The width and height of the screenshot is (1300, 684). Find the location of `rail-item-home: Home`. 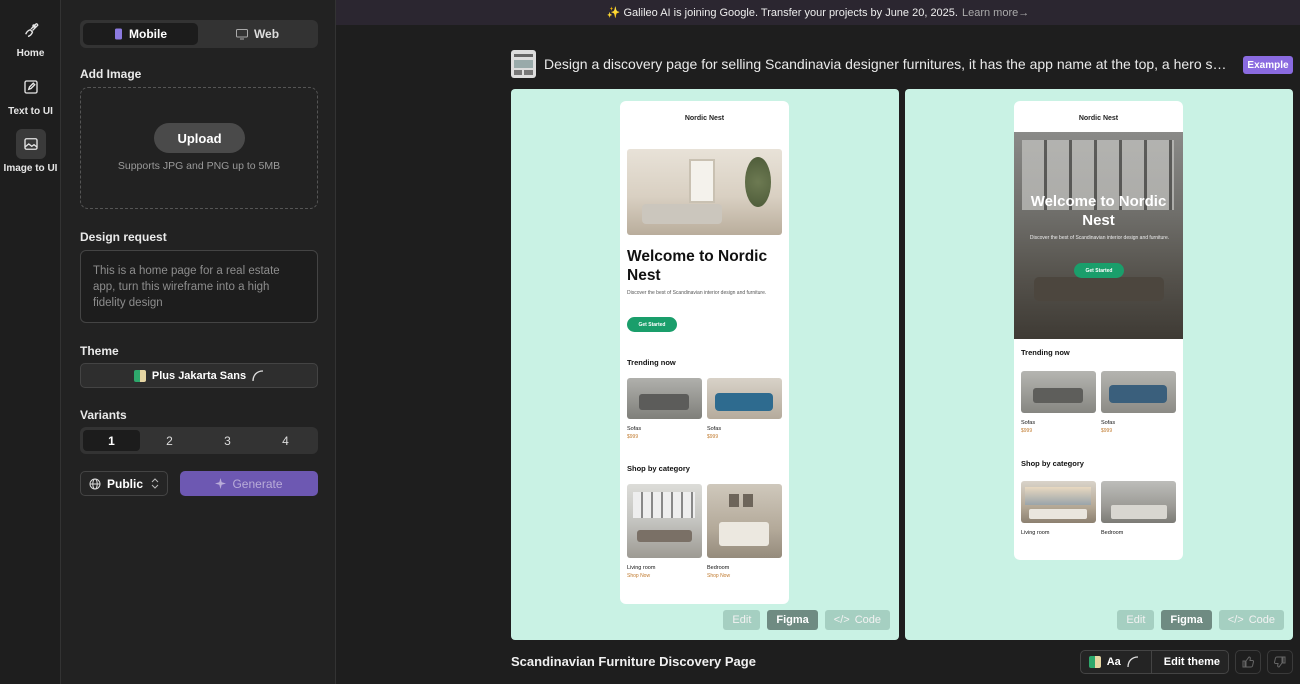

rail-item-home: Home is located at coordinates (30, 36).